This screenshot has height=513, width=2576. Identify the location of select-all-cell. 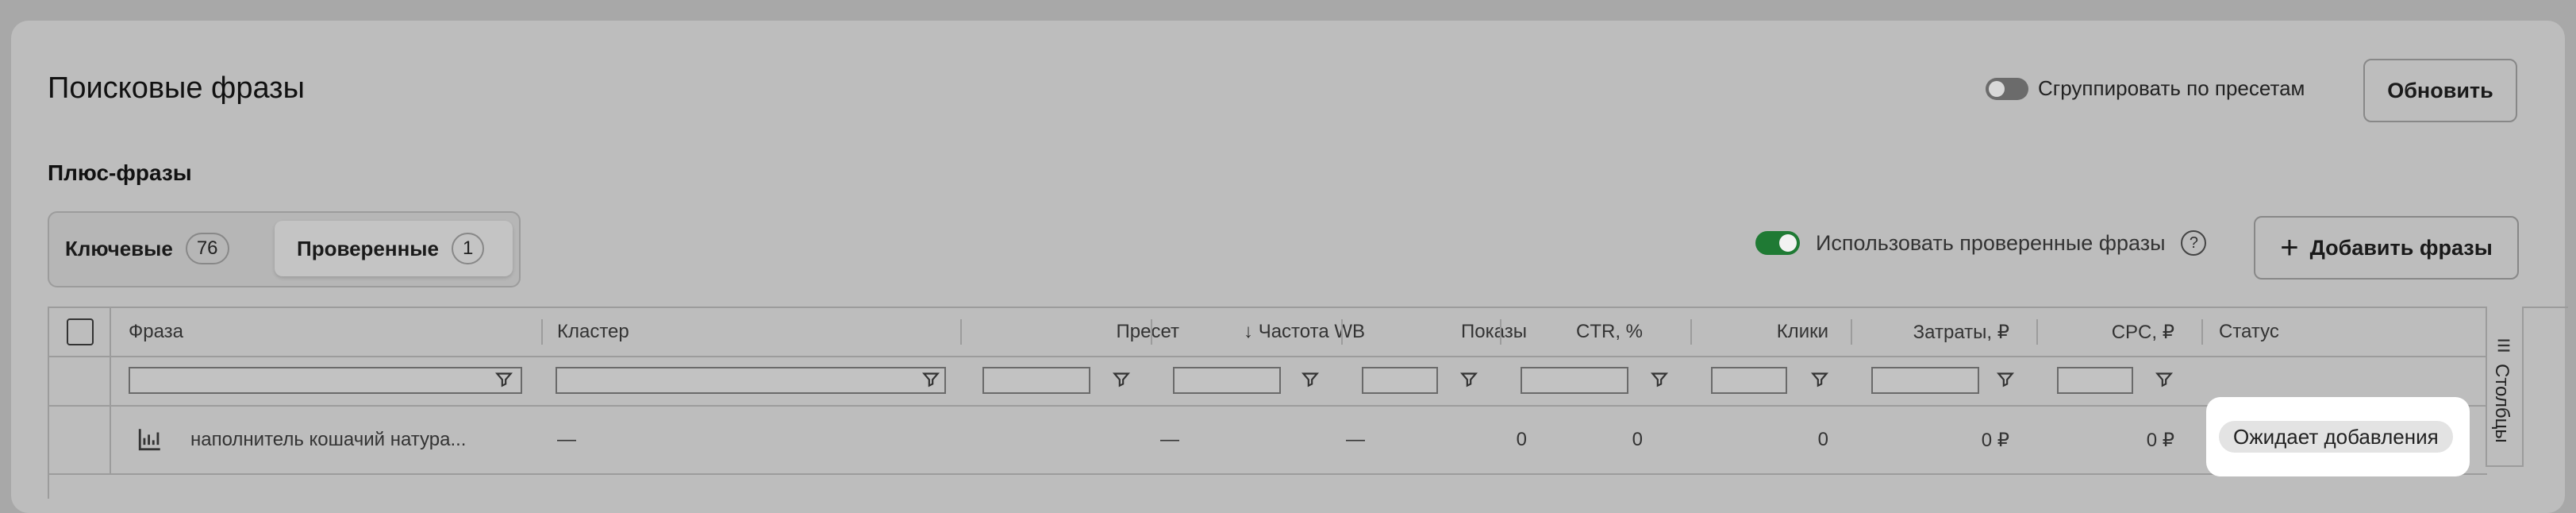
(80, 332).